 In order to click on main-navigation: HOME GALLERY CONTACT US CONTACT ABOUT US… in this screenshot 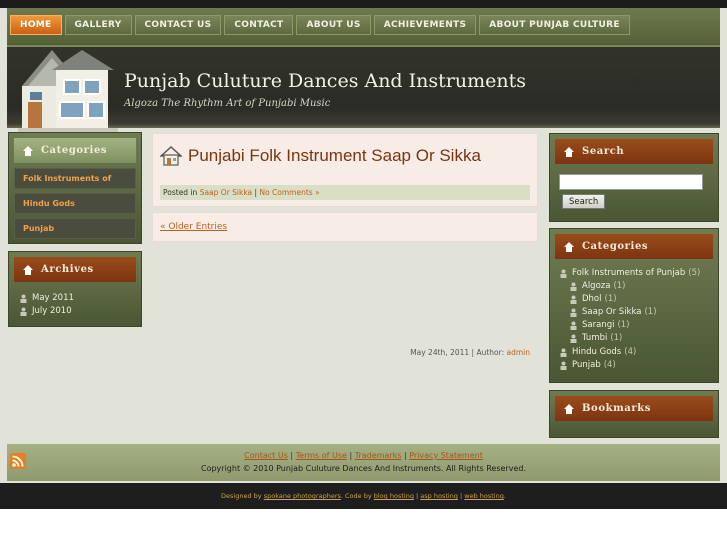, I will do `click(320, 25)`.